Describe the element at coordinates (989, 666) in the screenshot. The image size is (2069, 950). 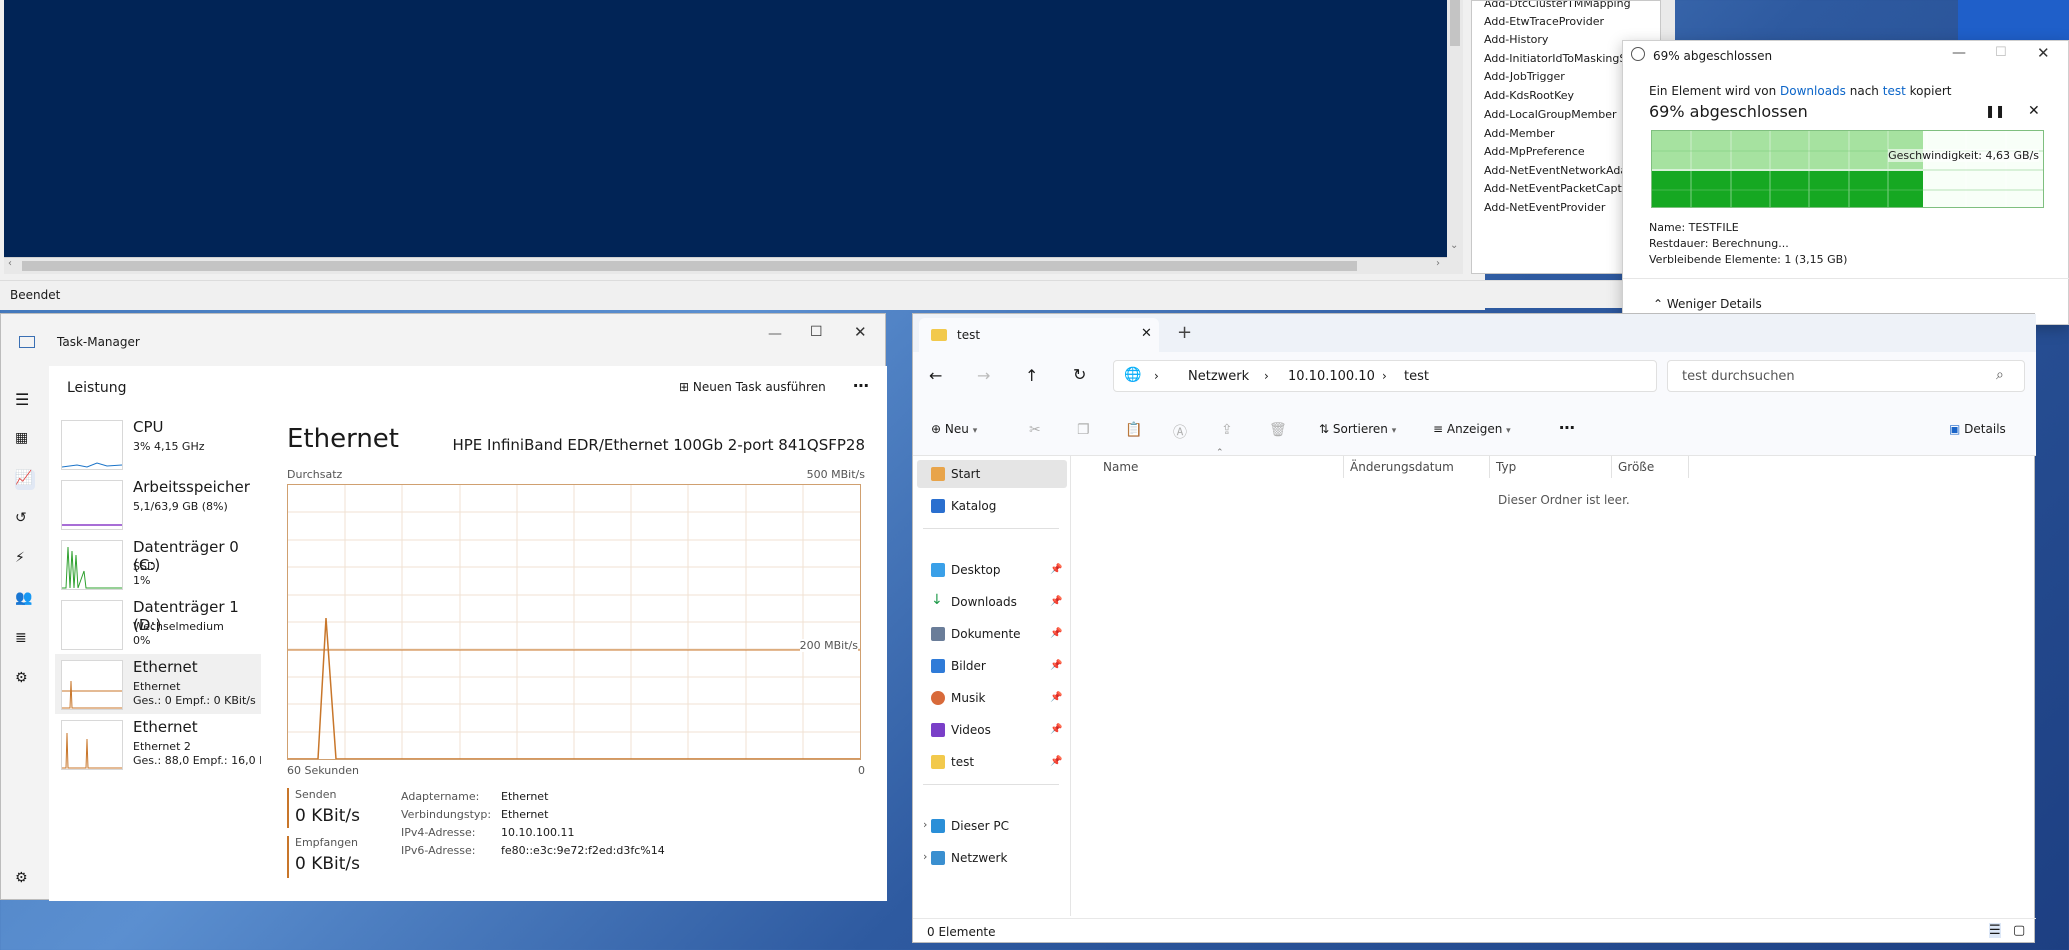
I see `nav-item-bilder: Bilder 📌` at that location.